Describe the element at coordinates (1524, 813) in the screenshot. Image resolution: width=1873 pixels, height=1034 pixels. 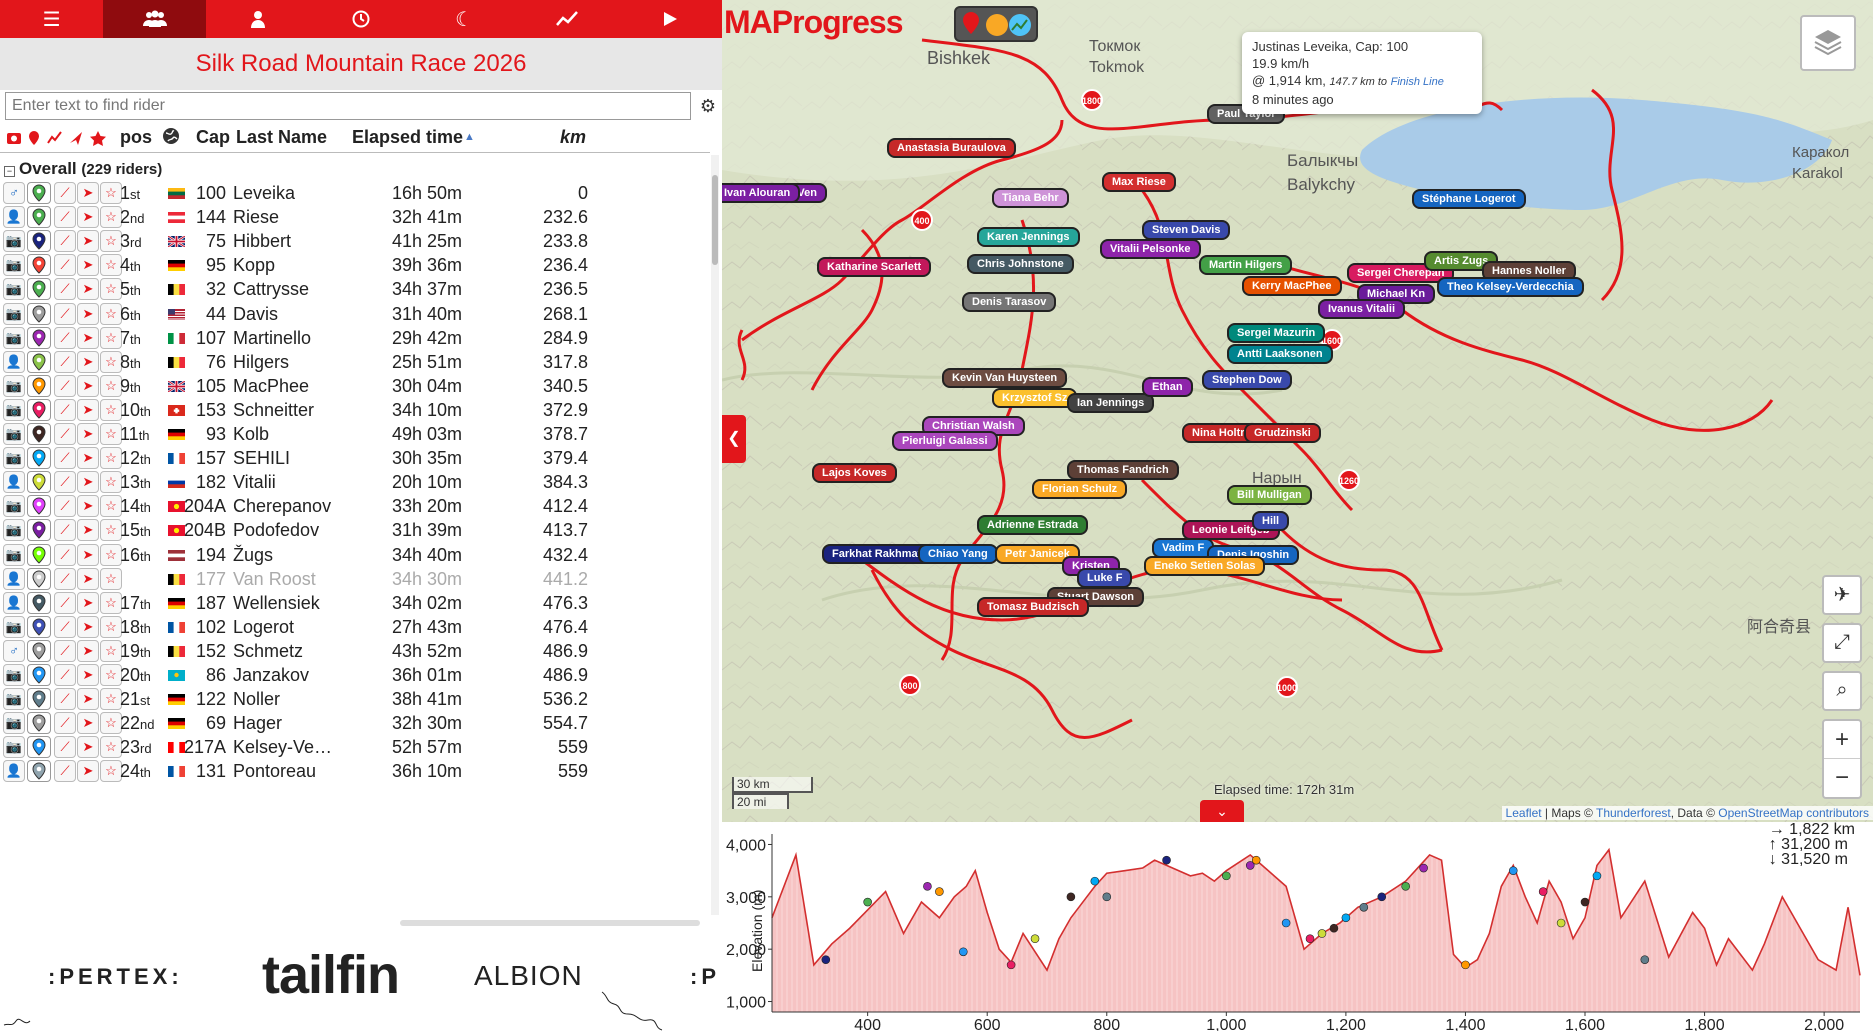
I see `leaflet-link: Leaflet` at that location.